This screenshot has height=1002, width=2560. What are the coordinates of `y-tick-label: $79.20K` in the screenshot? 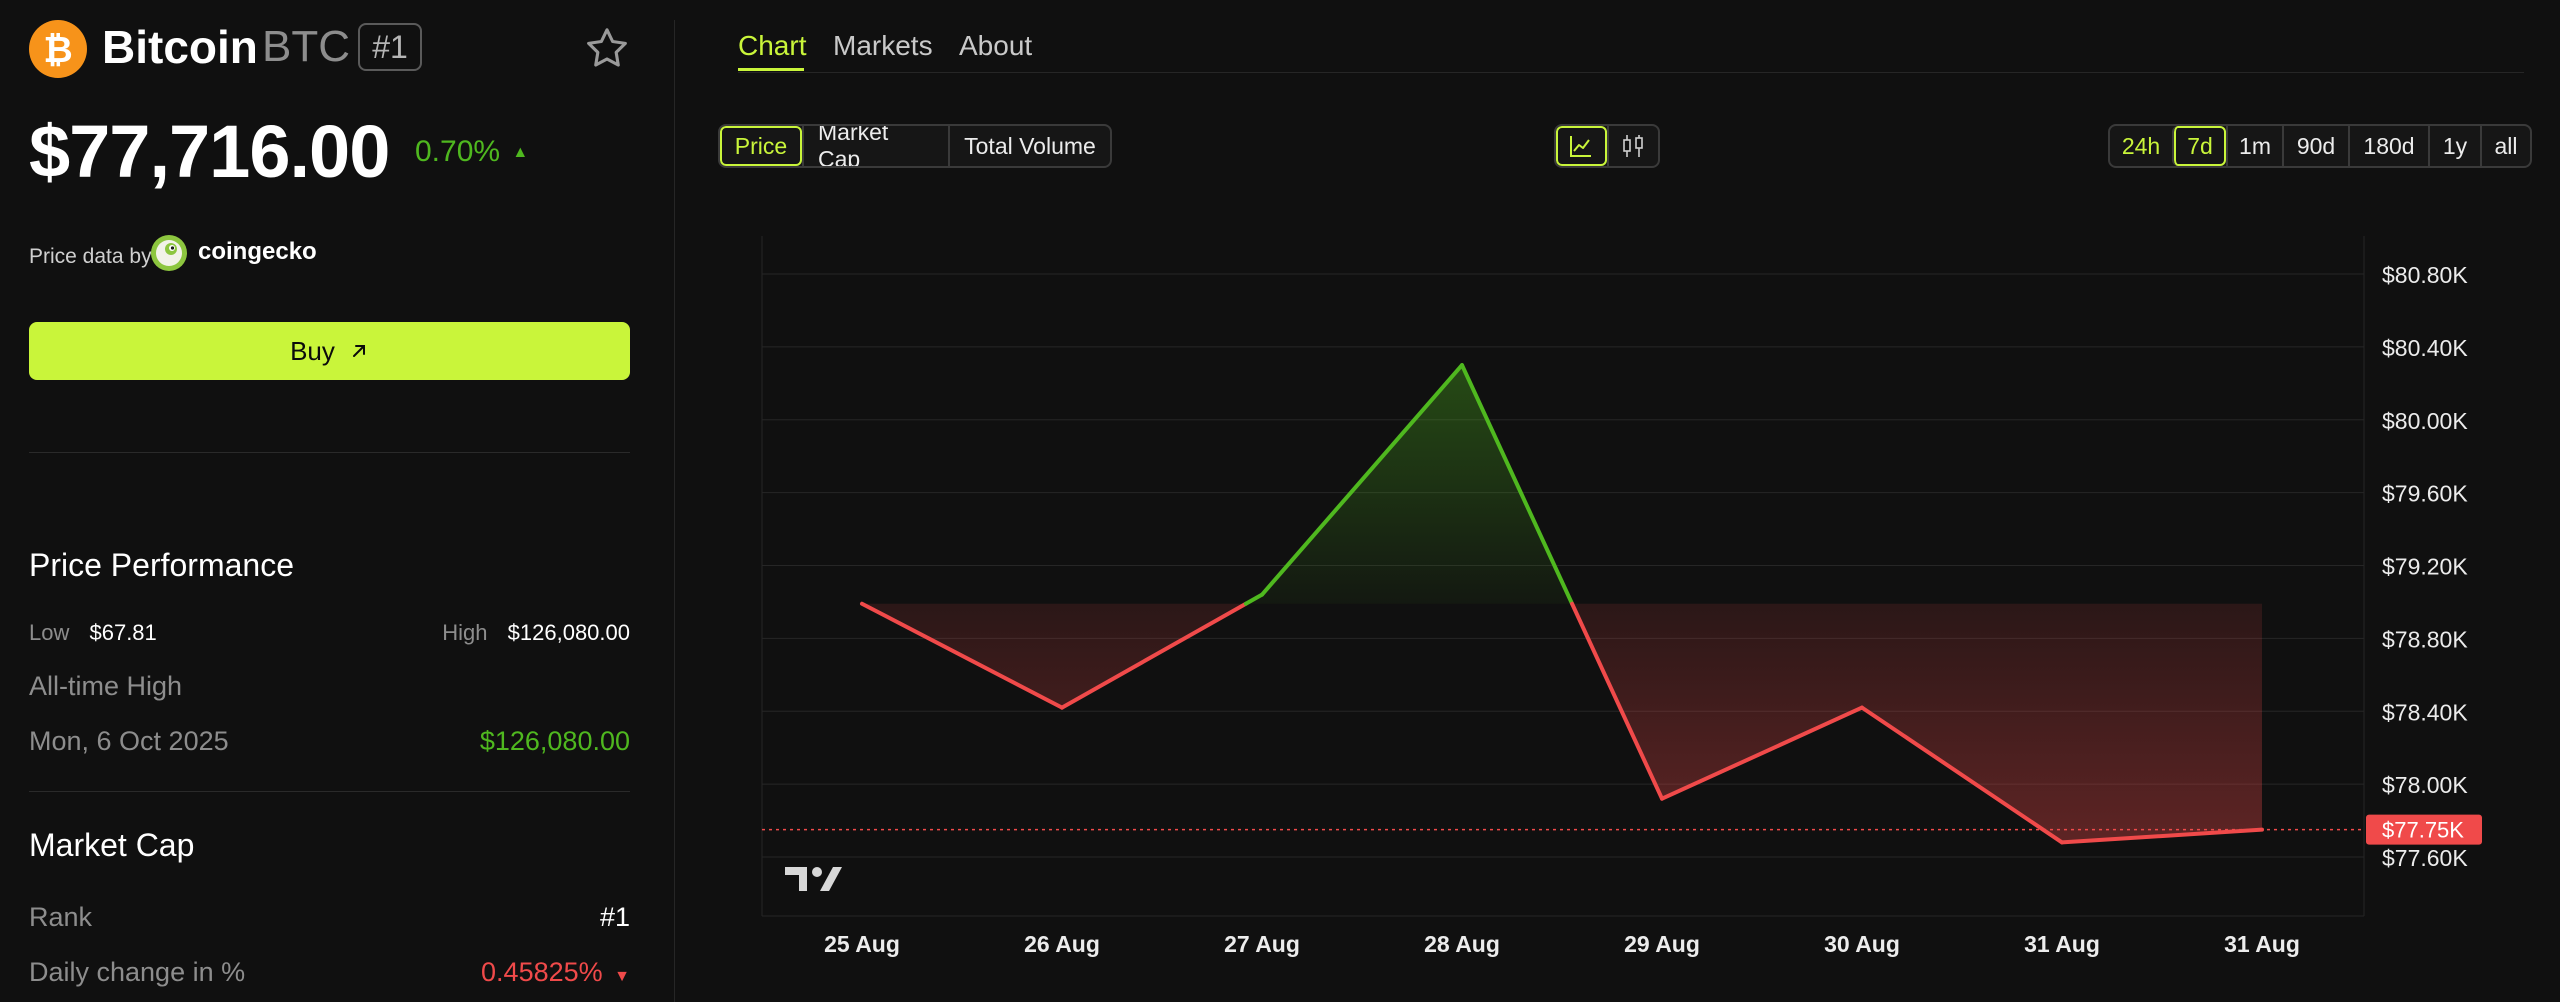 It's located at (2425, 567).